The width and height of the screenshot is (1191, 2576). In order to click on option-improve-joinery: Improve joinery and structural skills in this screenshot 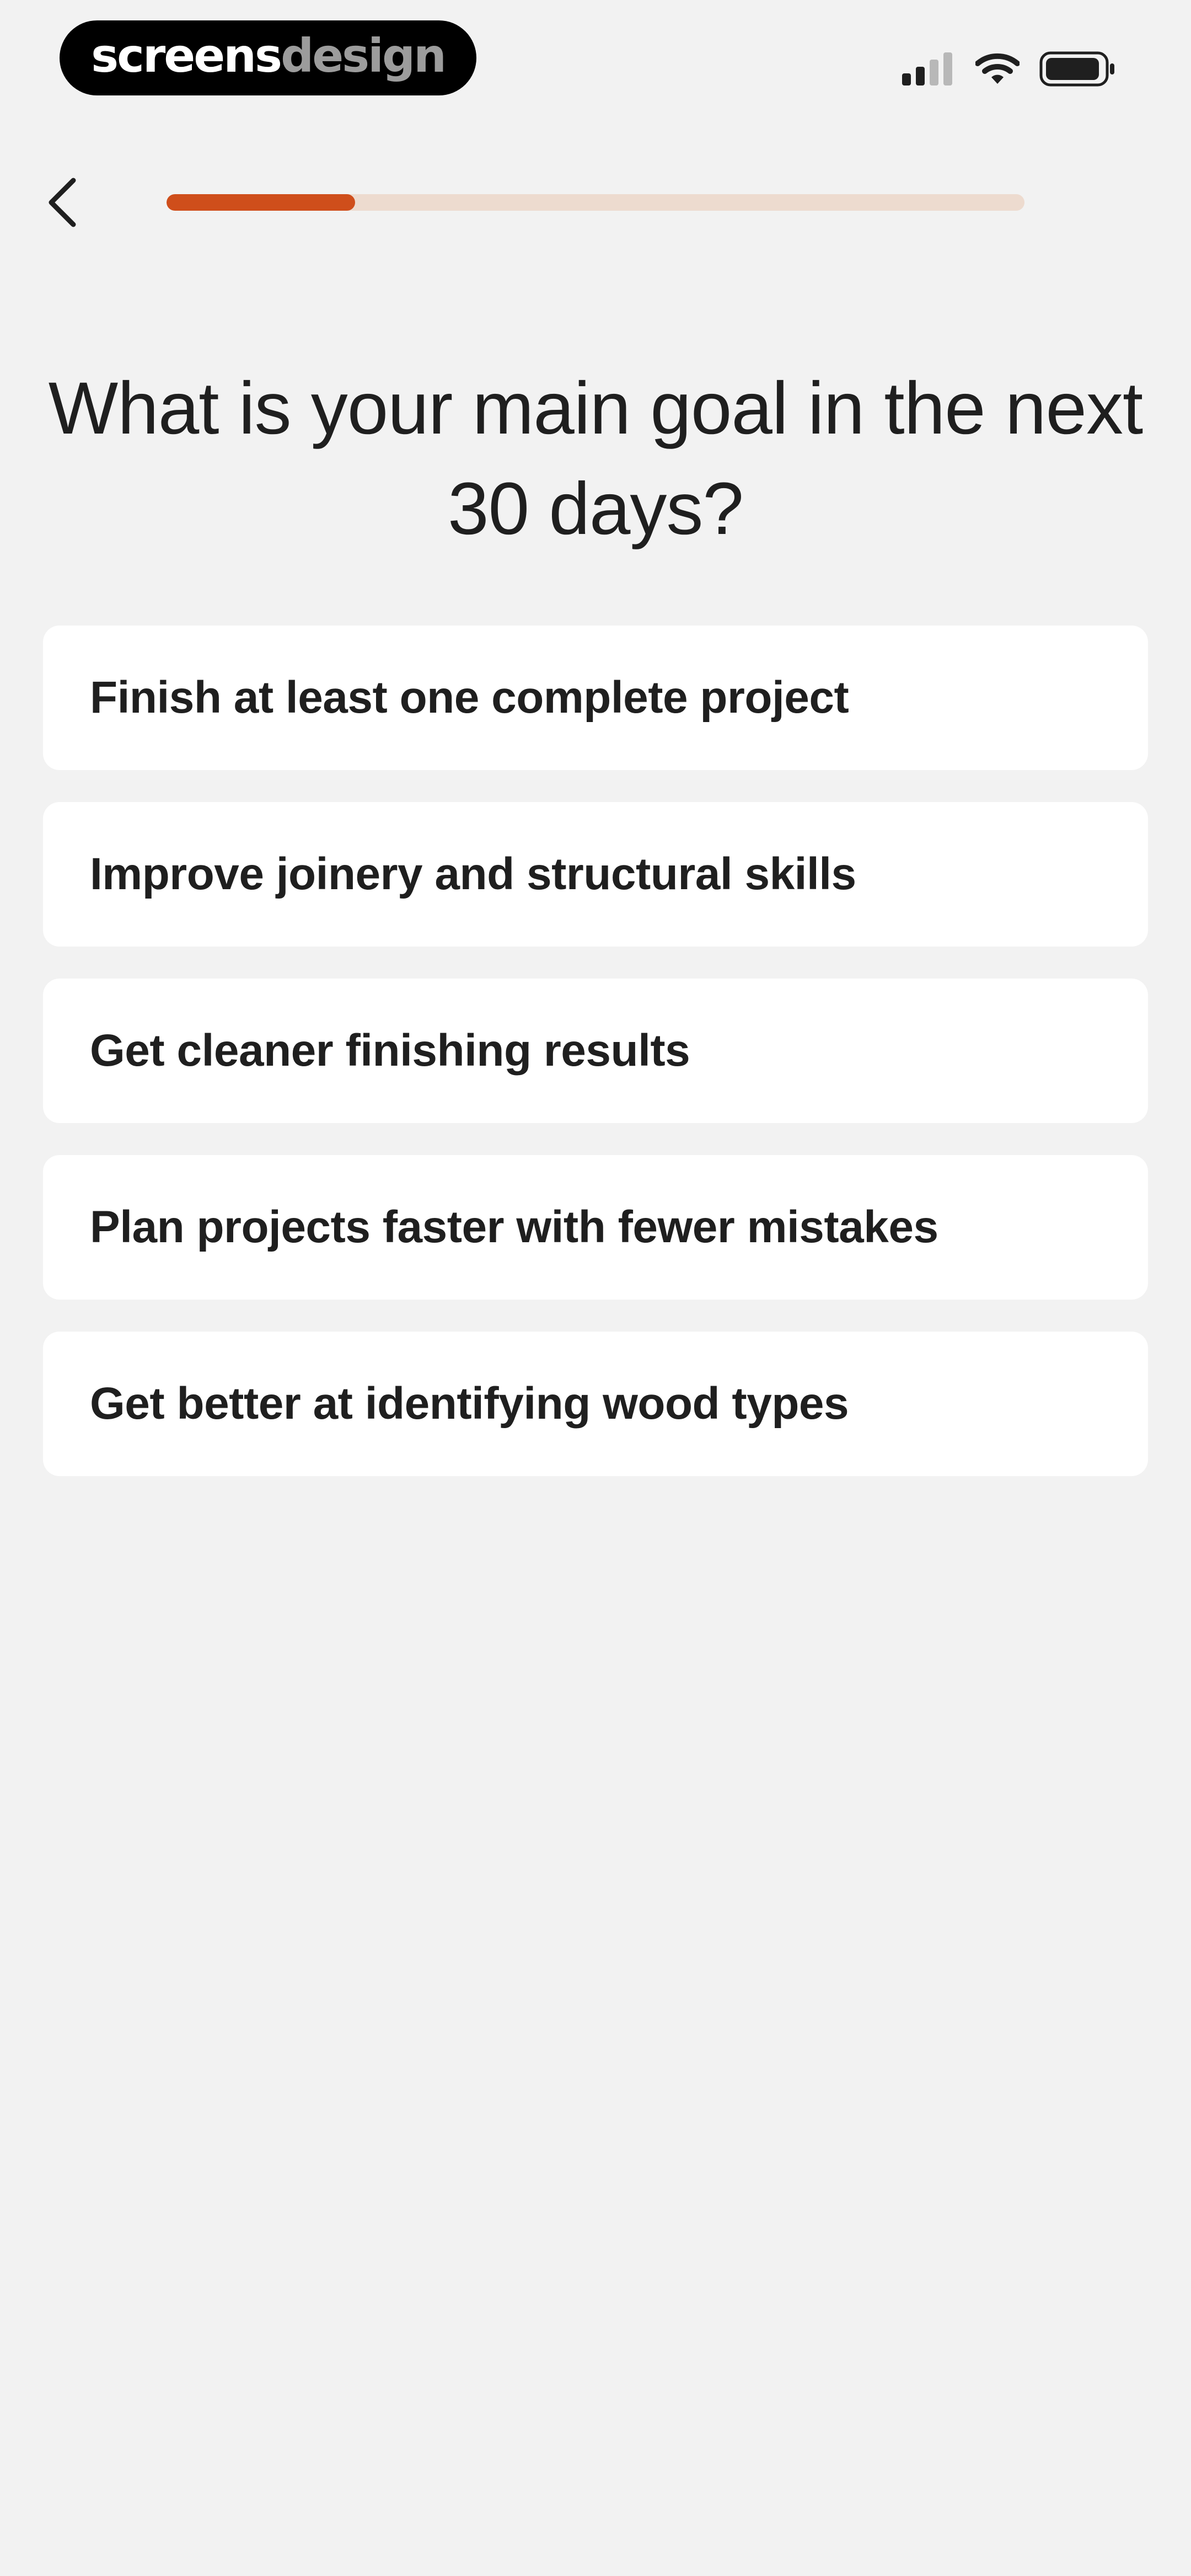, I will do `click(595, 874)`.